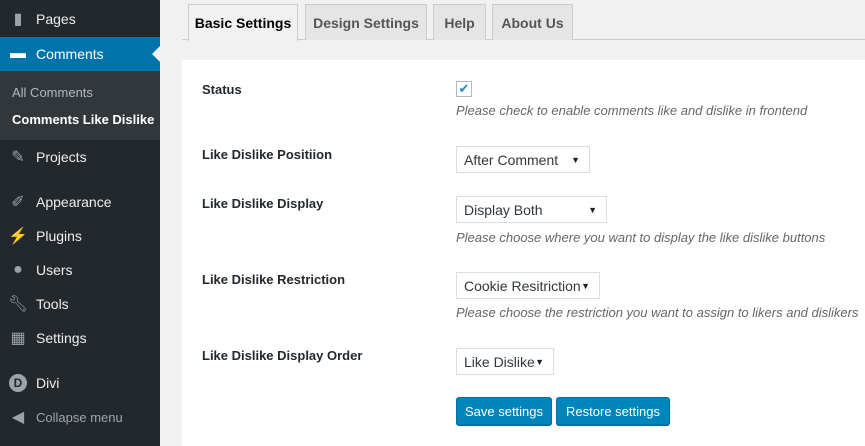  Describe the element at coordinates (80, 105) in the screenshot. I see `comments-submenu: All Comments Comments Like Dislike` at that location.